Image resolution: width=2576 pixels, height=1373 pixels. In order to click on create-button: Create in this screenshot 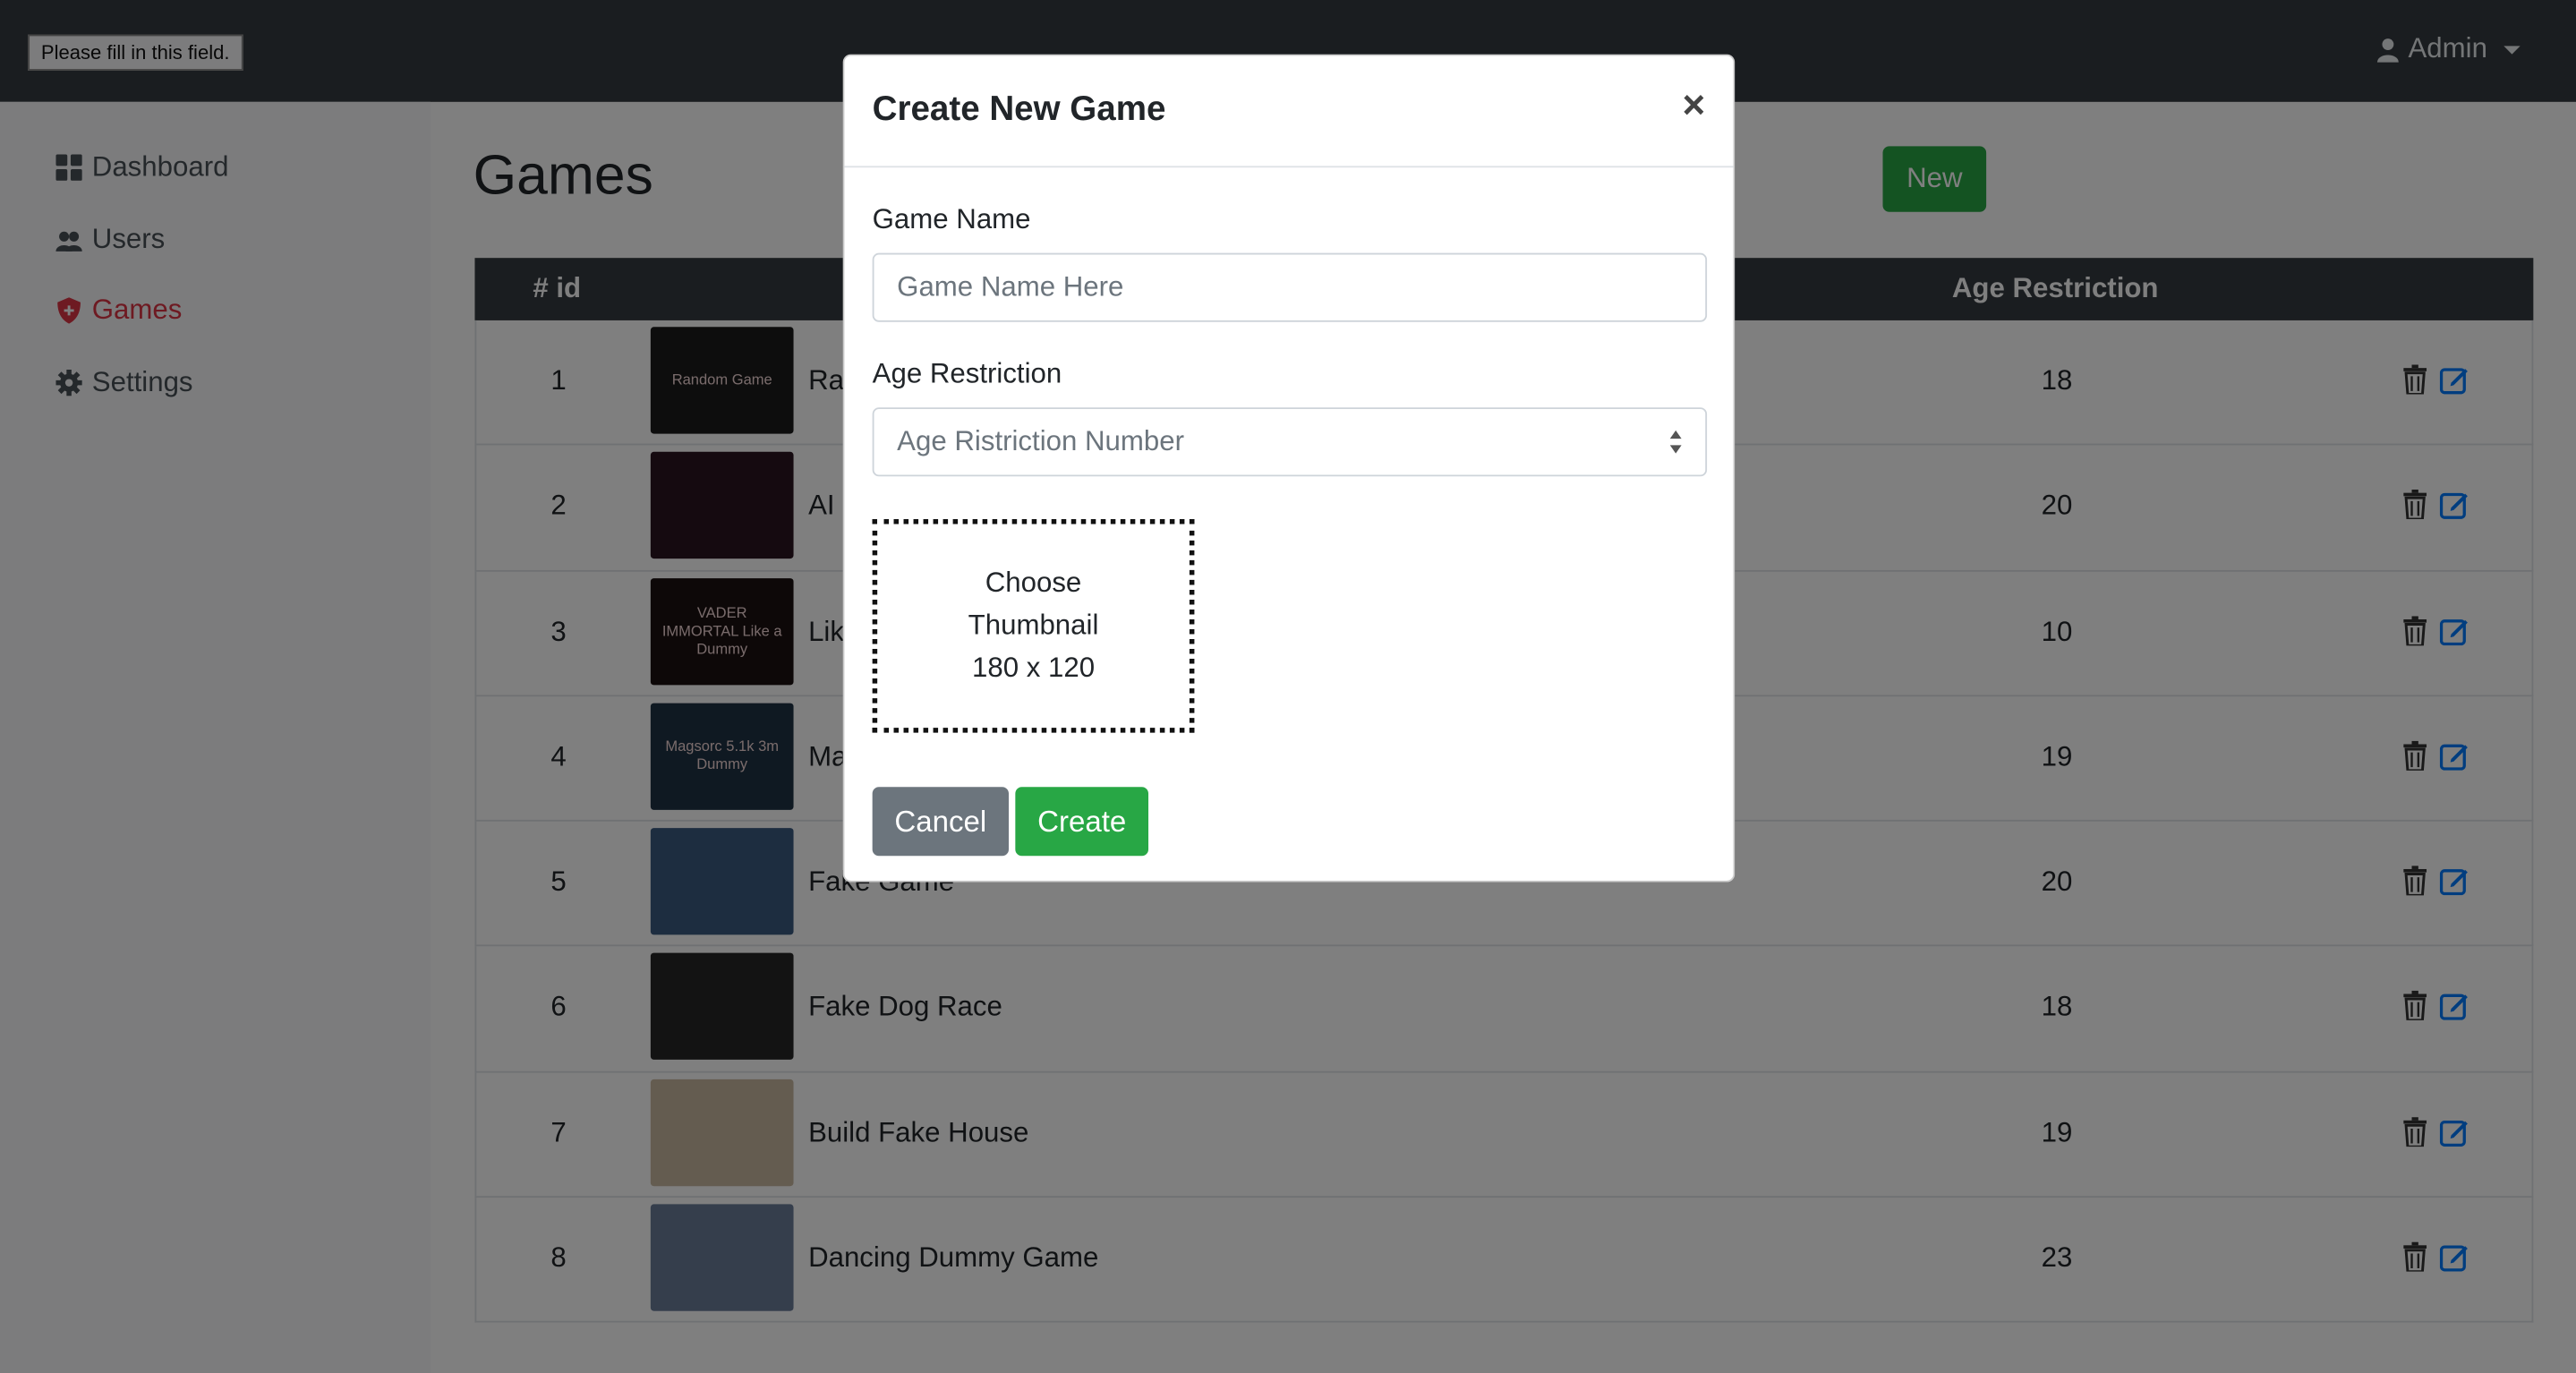, I will do `click(1082, 822)`.